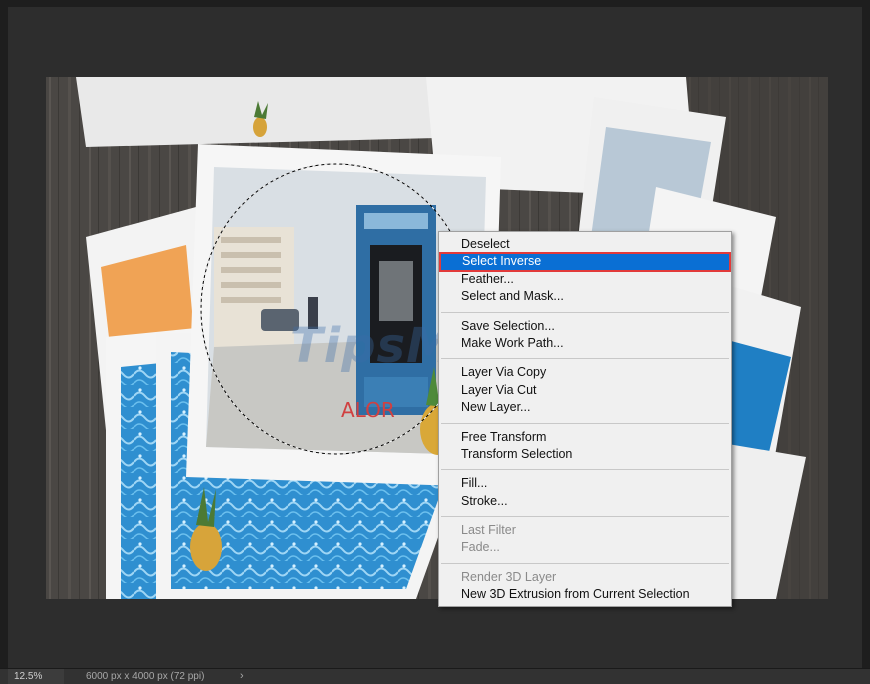 This screenshot has height=684, width=870. I want to click on menu-item-select-inverse: Select Inverse, so click(585, 262).